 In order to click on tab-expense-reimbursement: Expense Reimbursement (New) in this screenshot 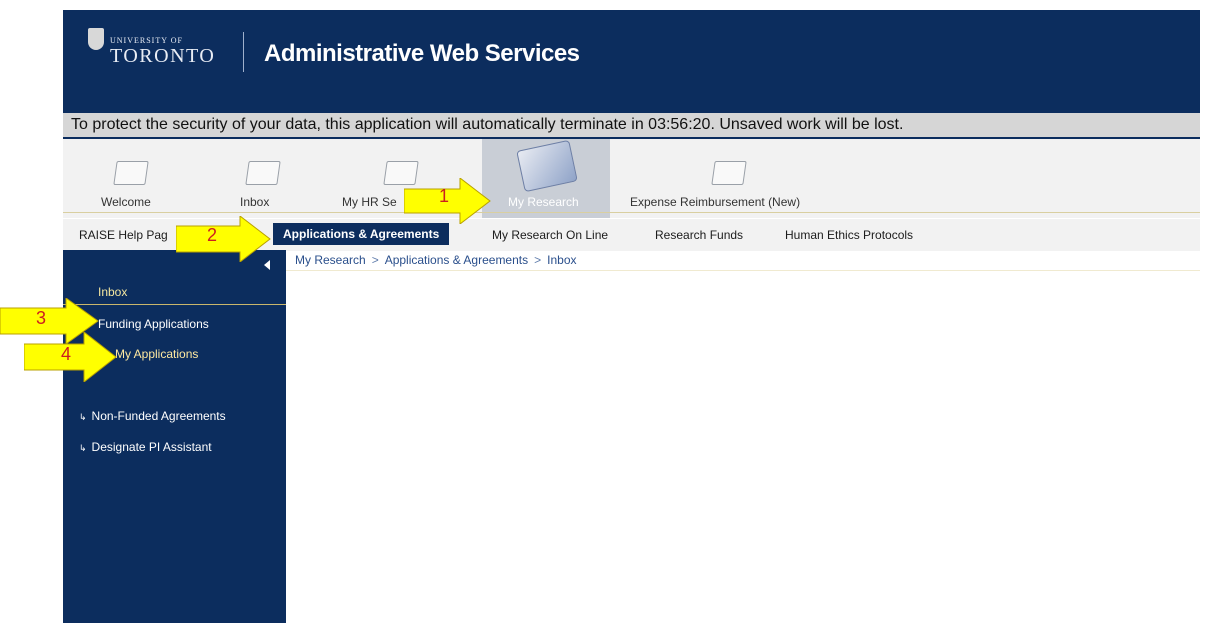, I will do `click(733, 178)`.